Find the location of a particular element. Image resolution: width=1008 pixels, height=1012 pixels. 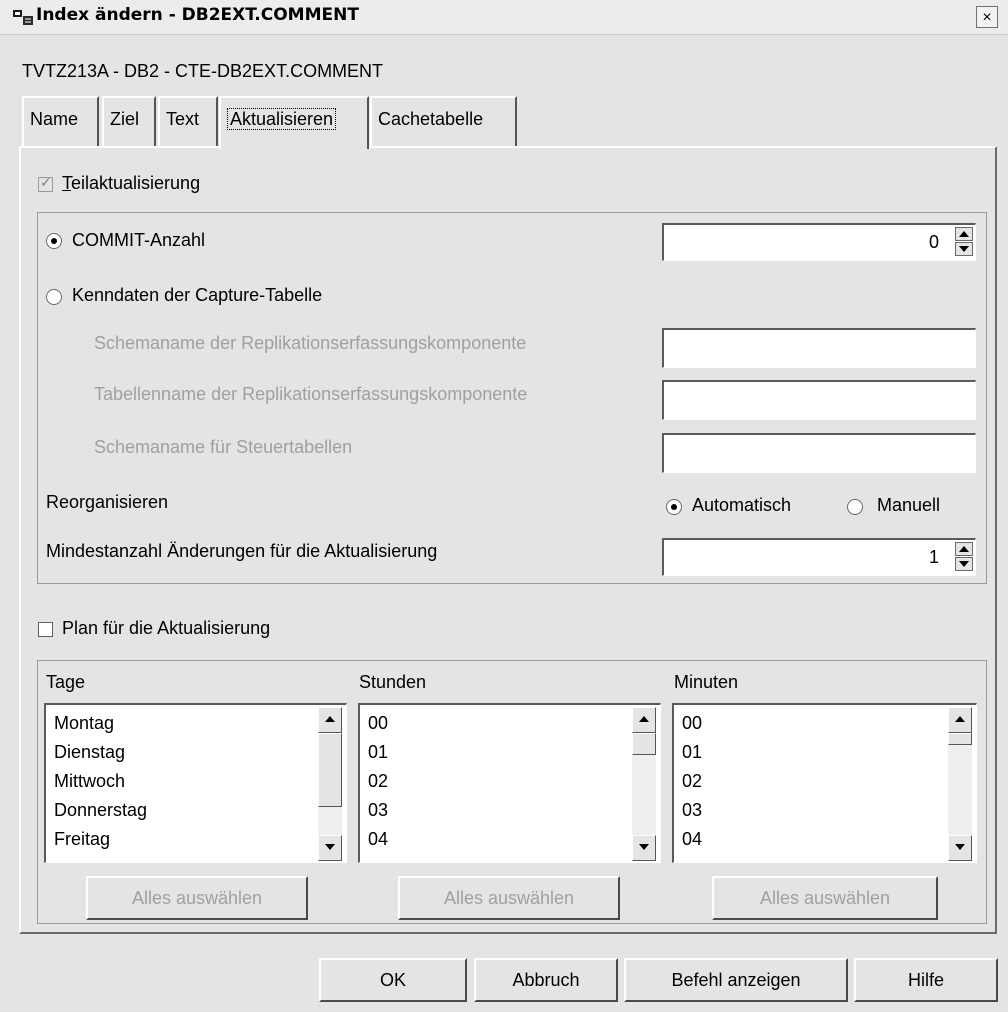

list-item: Montag is located at coordinates (84, 723).